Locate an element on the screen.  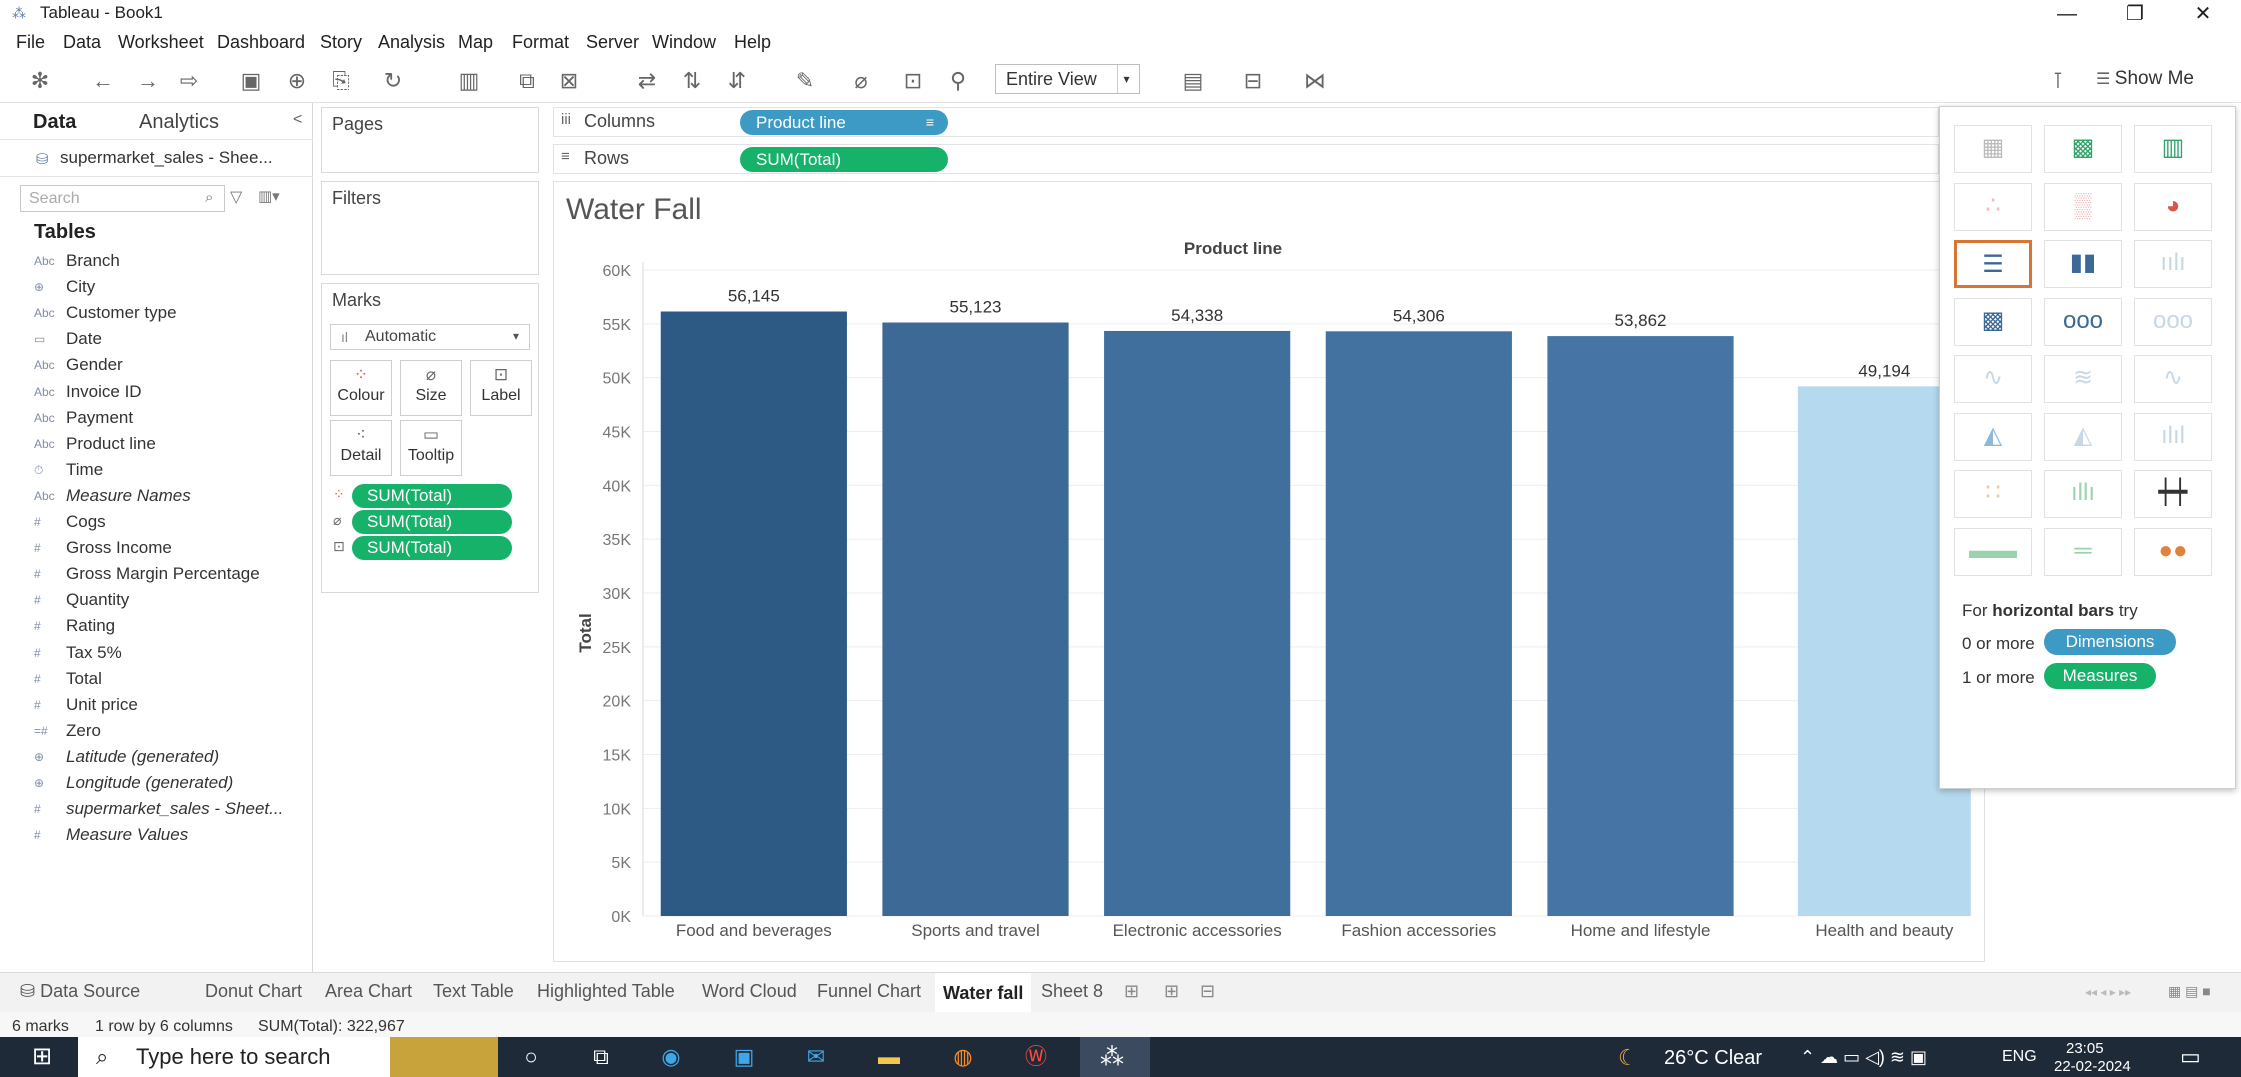
tab-navigation-icon: ◂◂ ◂ ▸ ▸▸ is located at coordinates (2108, 992).